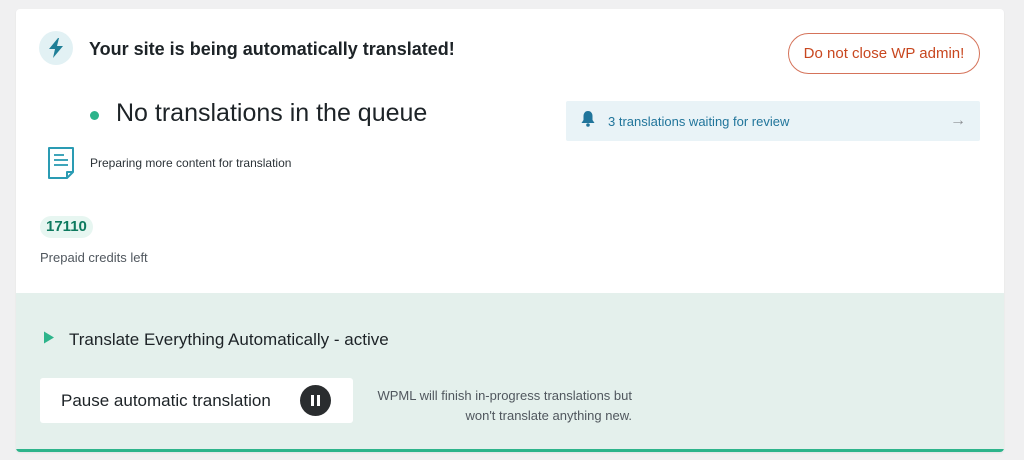 Image resolution: width=1024 pixels, height=460 pixels. I want to click on pause-automatic-translation-button: Pause automatic translation, so click(196, 400).